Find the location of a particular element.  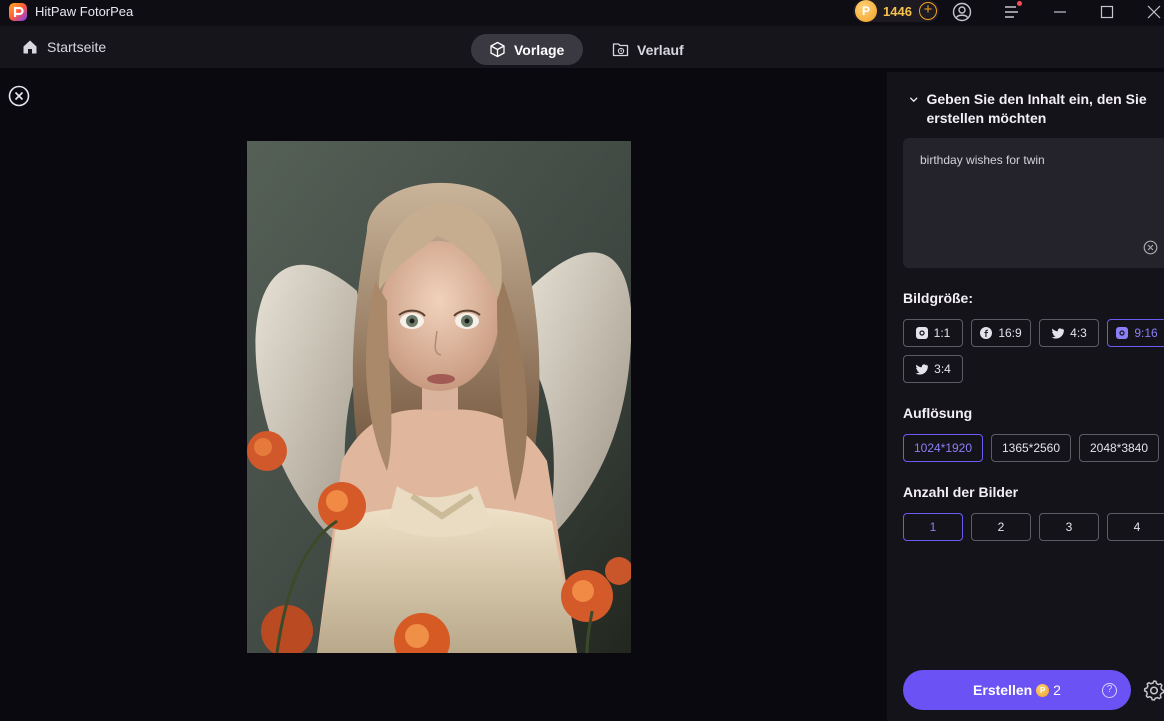

gear-icon is located at coordinates (1153, 690).